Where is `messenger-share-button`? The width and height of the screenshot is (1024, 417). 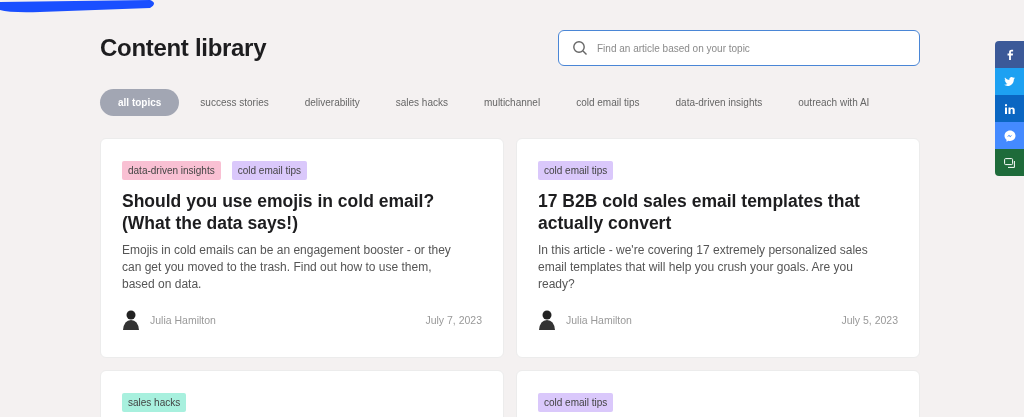
messenger-share-button is located at coordinates (1009, 135).